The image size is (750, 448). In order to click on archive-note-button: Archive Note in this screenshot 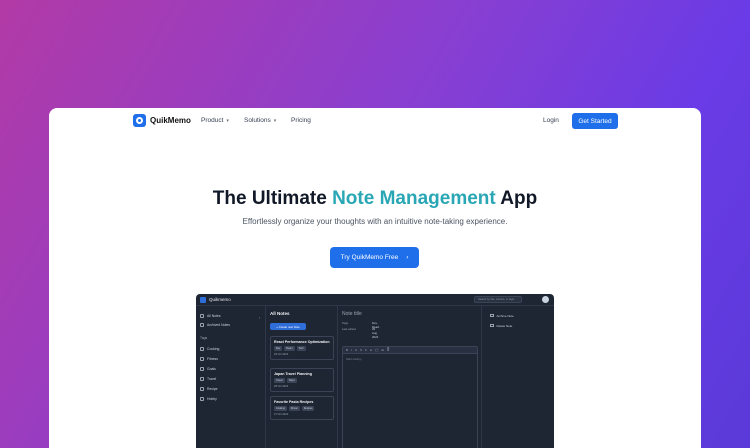, I will do `click(518, 315)`.